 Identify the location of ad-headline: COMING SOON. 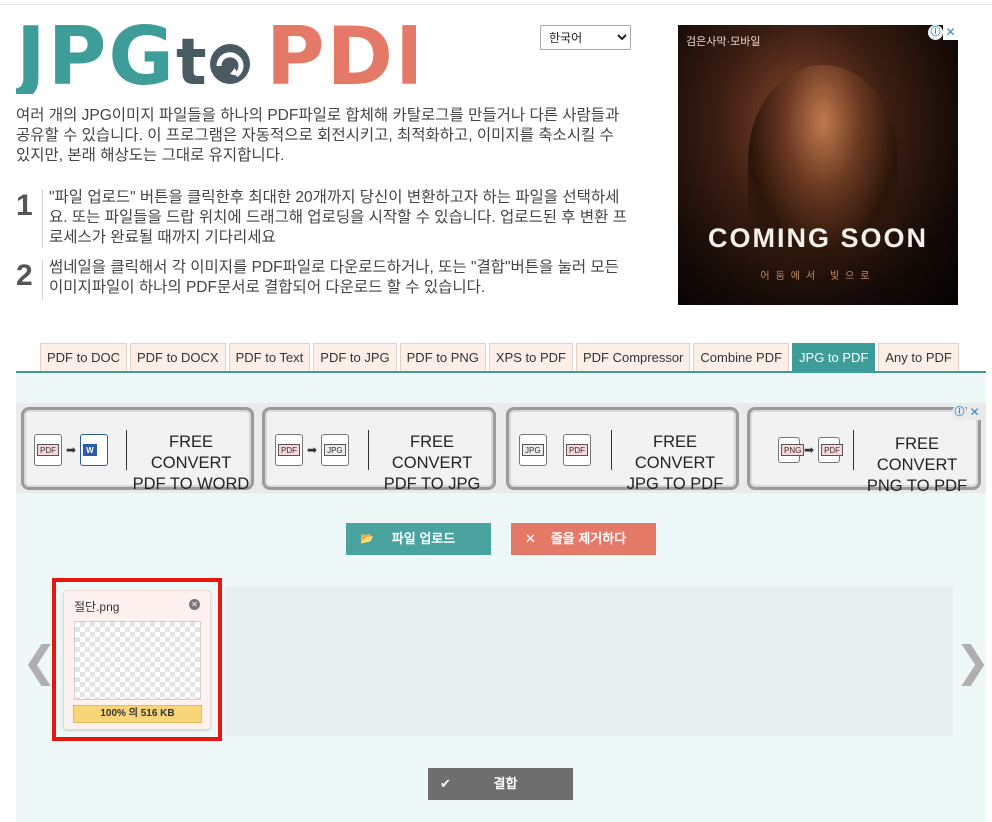
(817, 238).